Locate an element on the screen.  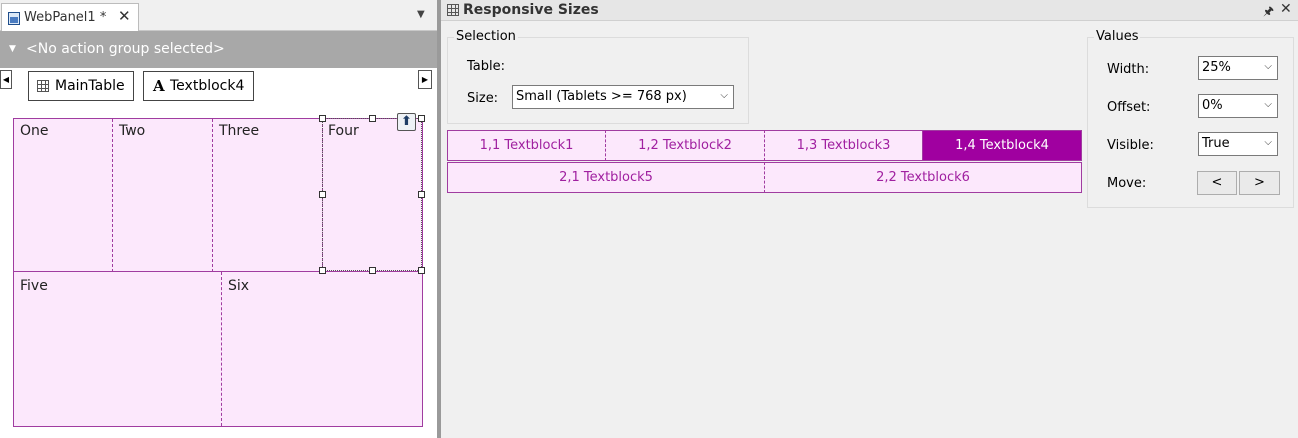
grid-cell-2-2: 2,2 Textblock6 is located at coordinates (923, 177).